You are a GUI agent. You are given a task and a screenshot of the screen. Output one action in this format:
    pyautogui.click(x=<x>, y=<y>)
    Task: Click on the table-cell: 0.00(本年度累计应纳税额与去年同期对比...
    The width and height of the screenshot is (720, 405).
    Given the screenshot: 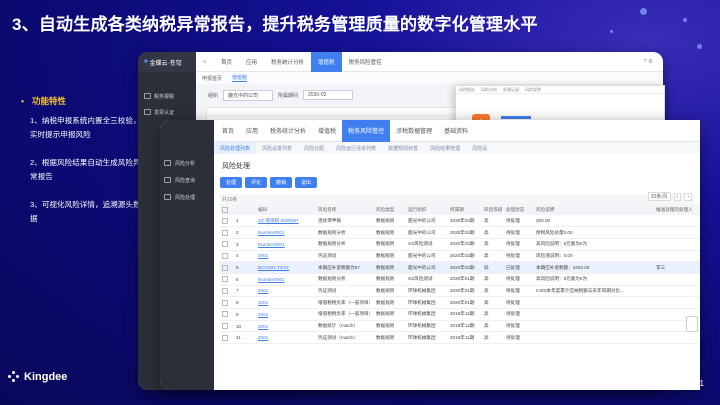 What is the action you would take?
    pyautogui.click(x=594, y=291)
    